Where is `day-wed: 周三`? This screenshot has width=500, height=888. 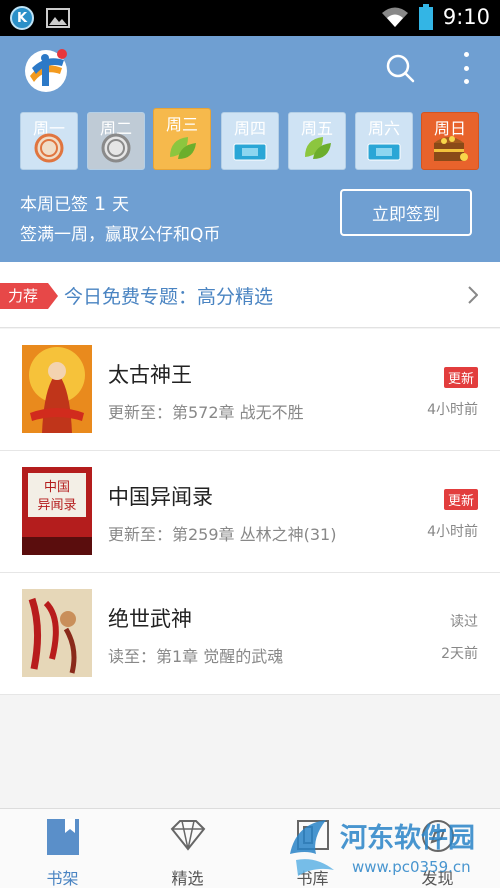 day-wed: 周三 is located at coordinates (182, 139).